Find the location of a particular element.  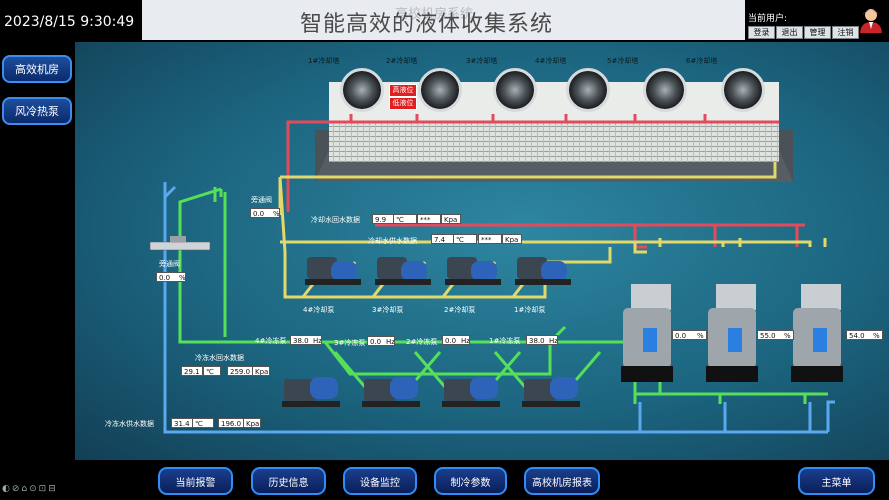

bypass-valve-left is located at coordinates (180, 243).